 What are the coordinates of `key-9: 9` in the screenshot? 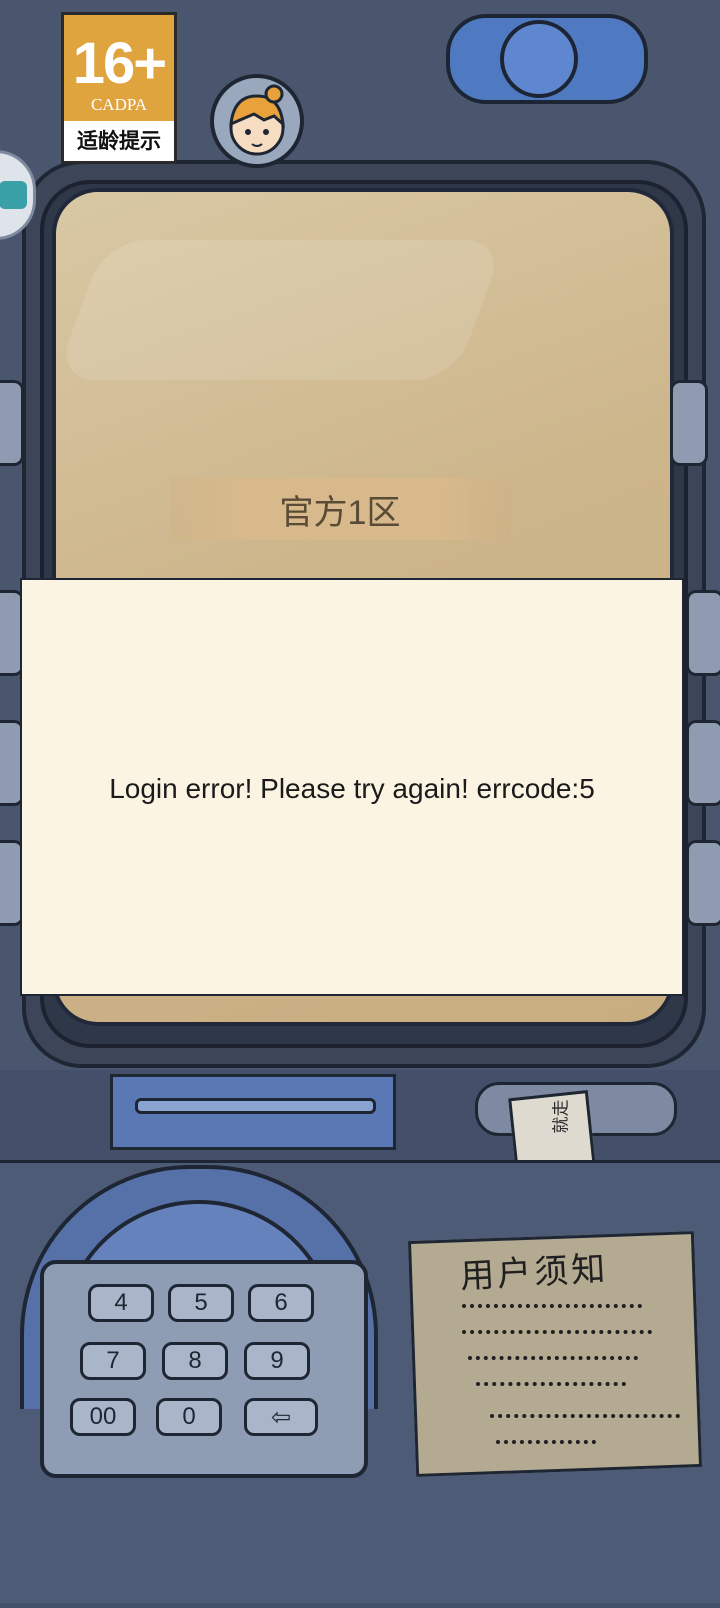 It's located at (277, 1361).